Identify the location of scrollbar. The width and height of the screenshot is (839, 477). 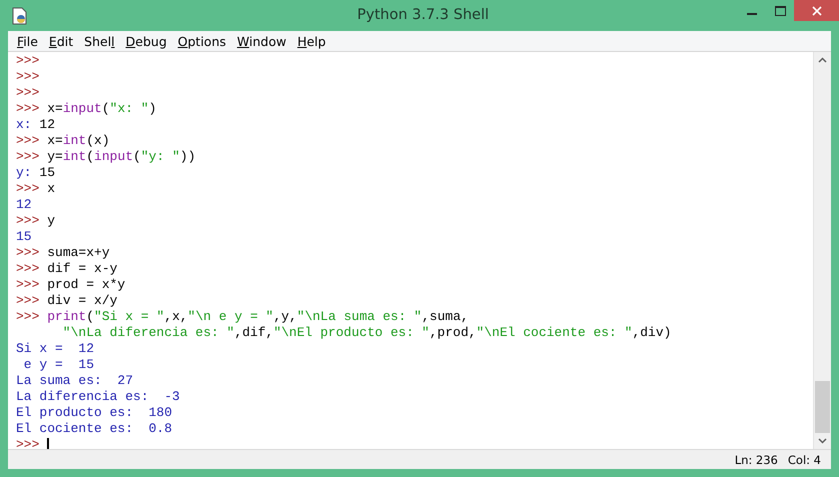
(822, 250).